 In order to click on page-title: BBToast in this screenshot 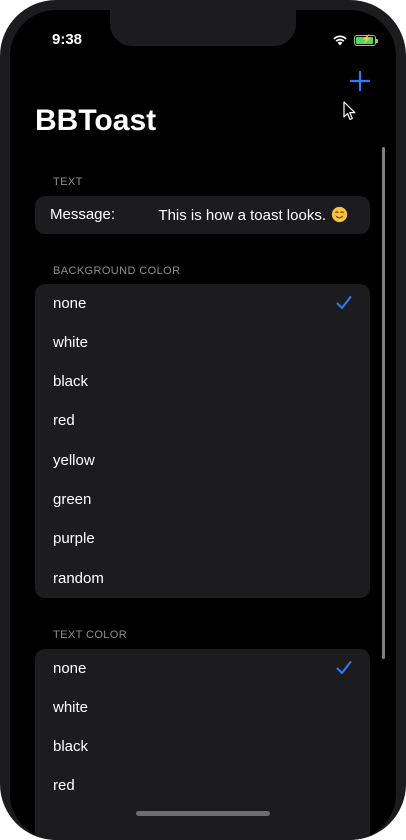, I will do `click(96, 120)`.